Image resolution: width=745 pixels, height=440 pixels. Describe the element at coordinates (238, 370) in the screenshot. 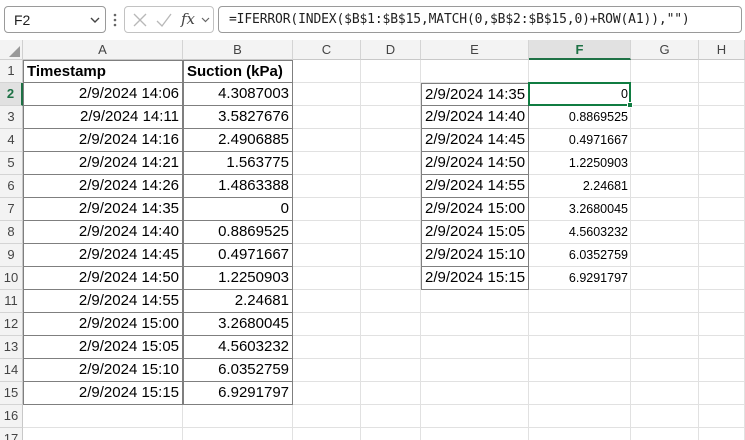

I see `cell-b14: 6.0352759` at that location.